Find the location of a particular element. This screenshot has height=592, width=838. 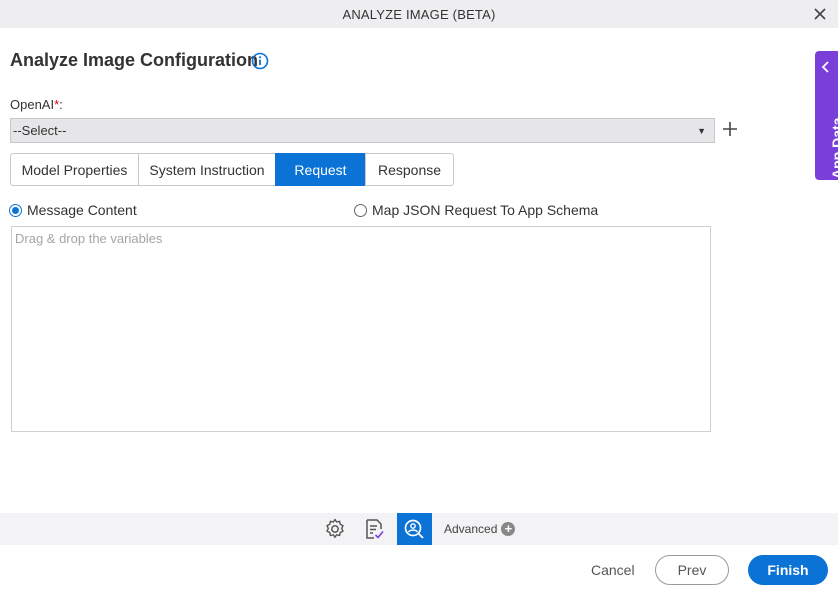

openai-label-colon: : is located at coordinates (61, 104).